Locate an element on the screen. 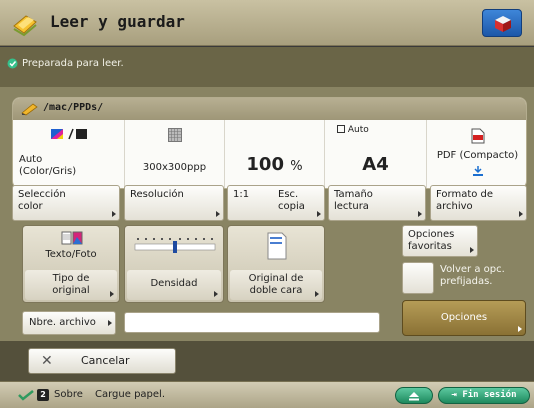  two-sided-icon is located at coordinates (277, 246).